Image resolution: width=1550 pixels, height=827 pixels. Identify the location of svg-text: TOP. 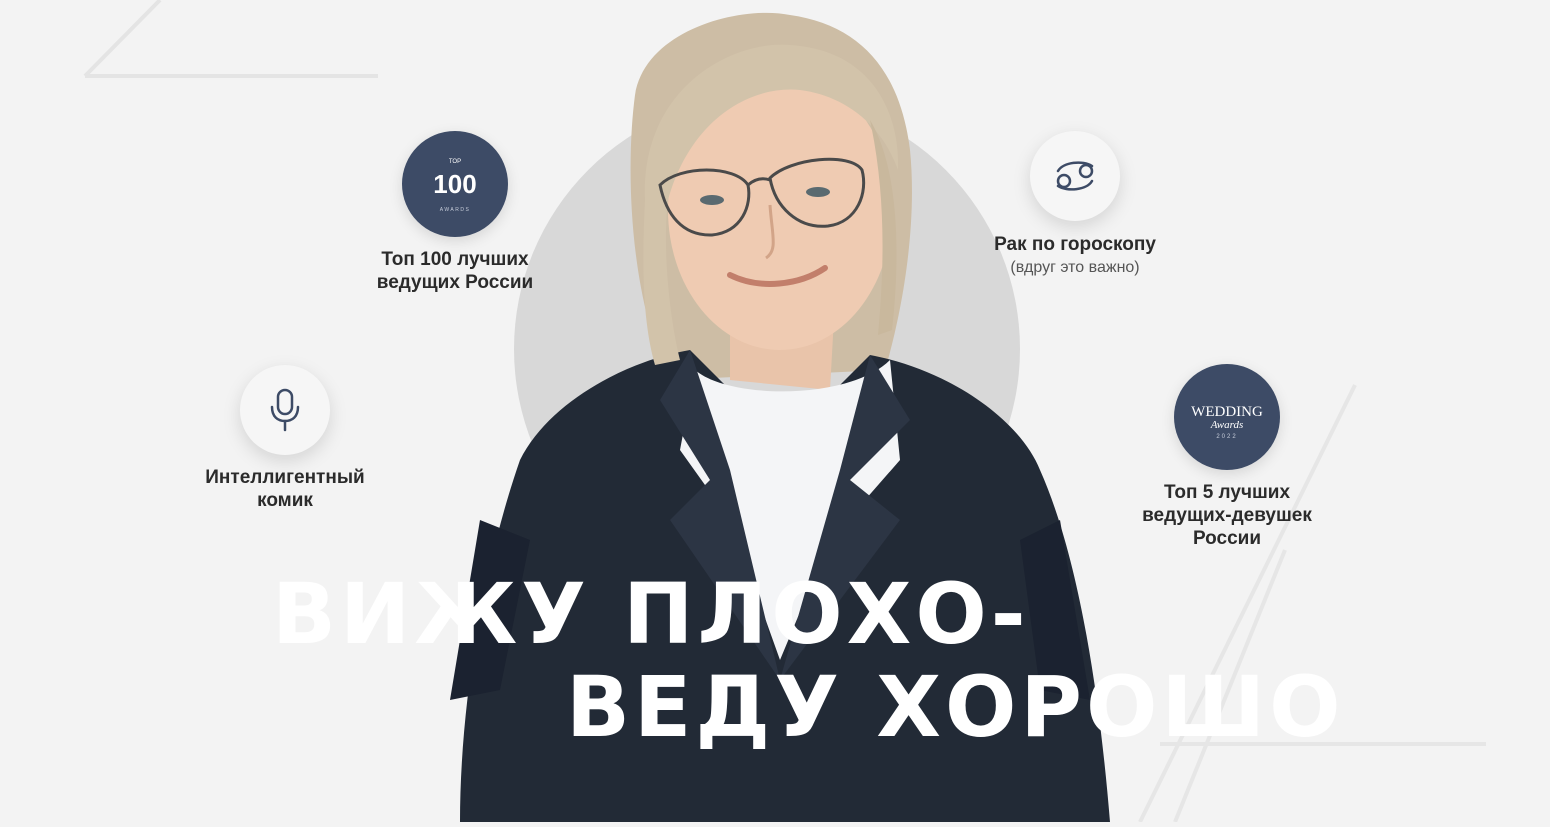
(455, 162).